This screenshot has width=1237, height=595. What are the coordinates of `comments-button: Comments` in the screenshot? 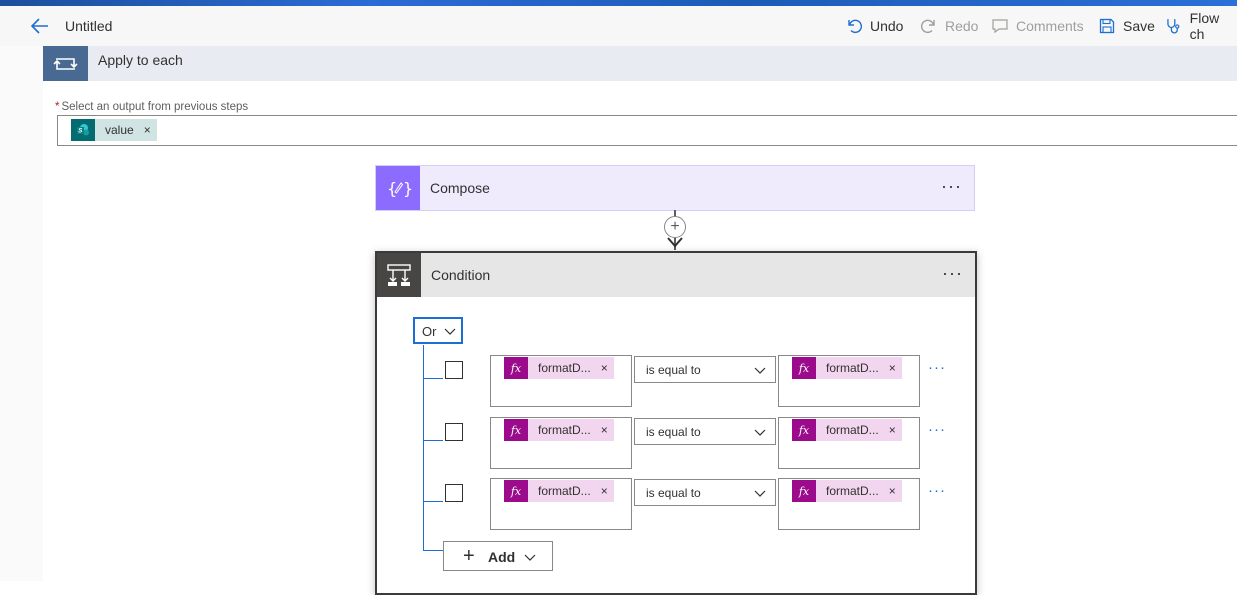 It's located at (1037, 26).